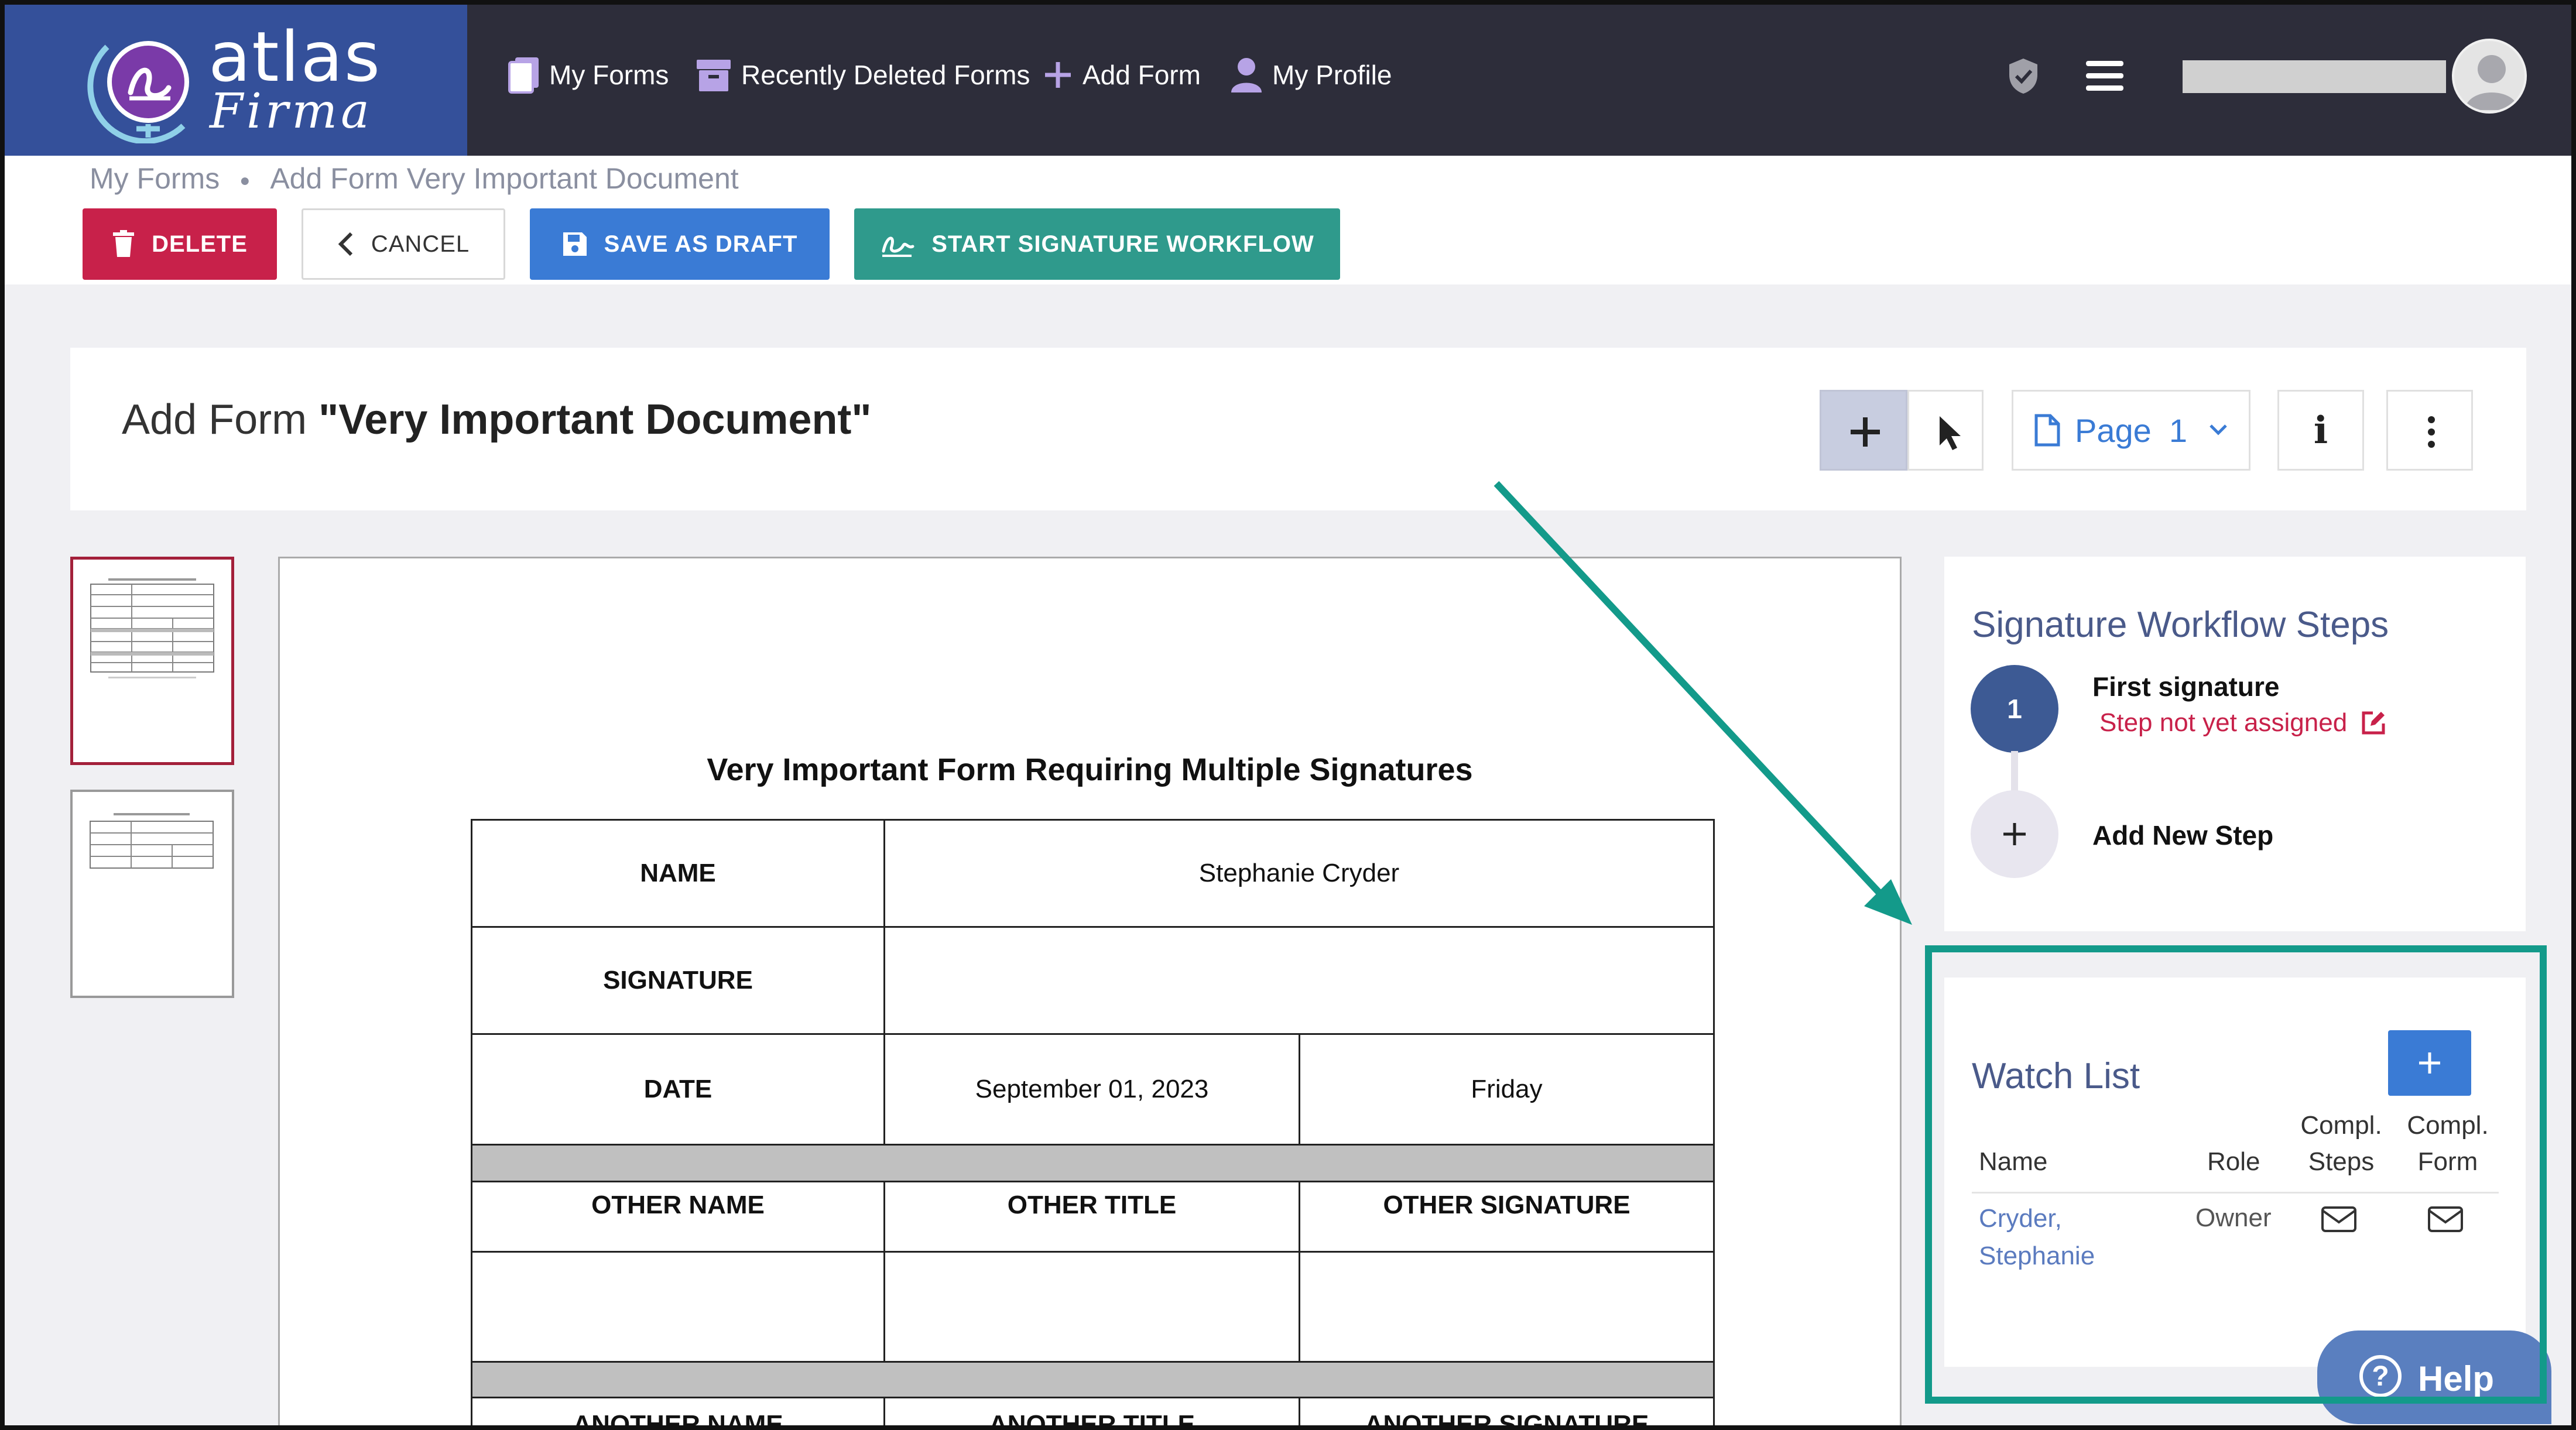  I want to click on cursor-icon, so click(1950, 433).